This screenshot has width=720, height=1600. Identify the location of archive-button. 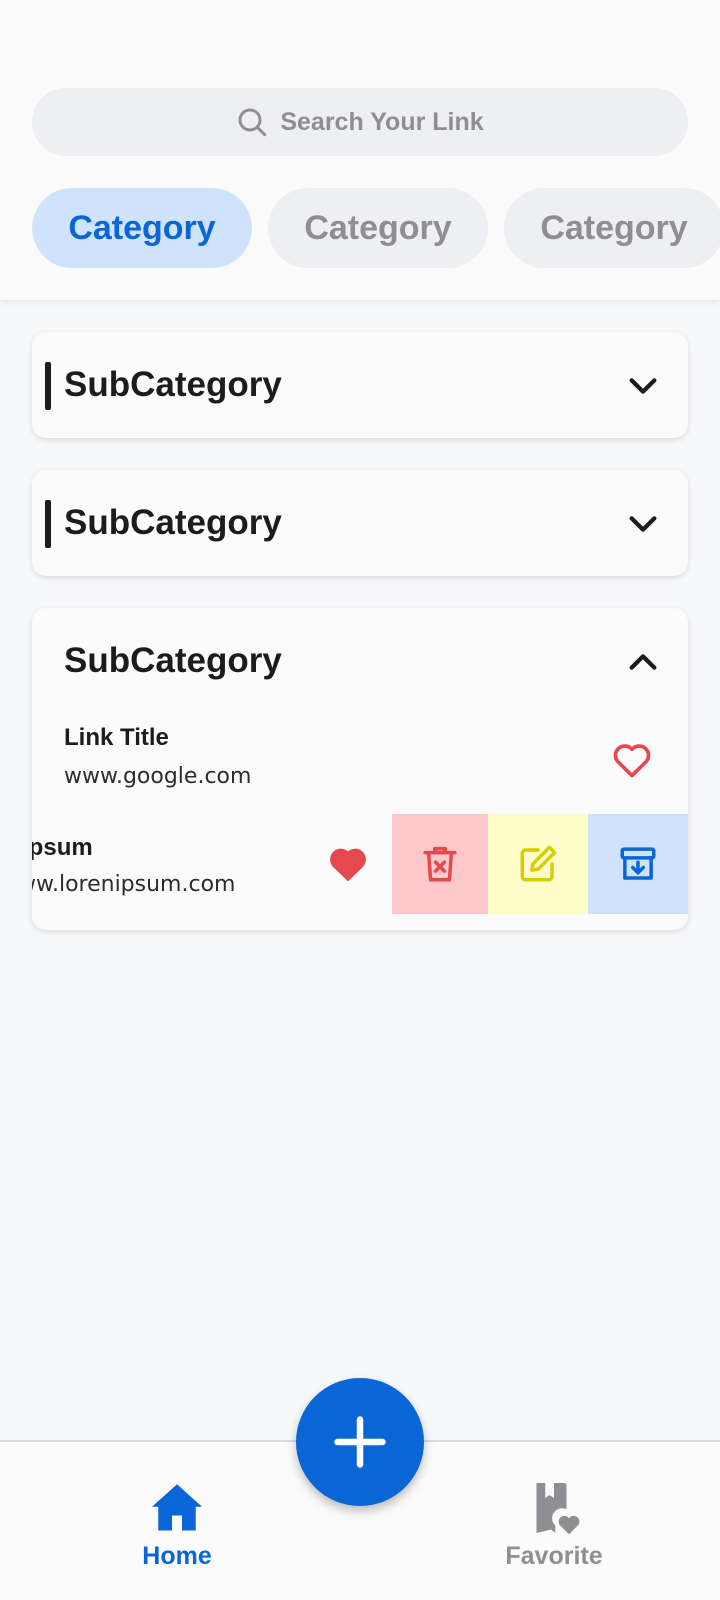
(638, 864).